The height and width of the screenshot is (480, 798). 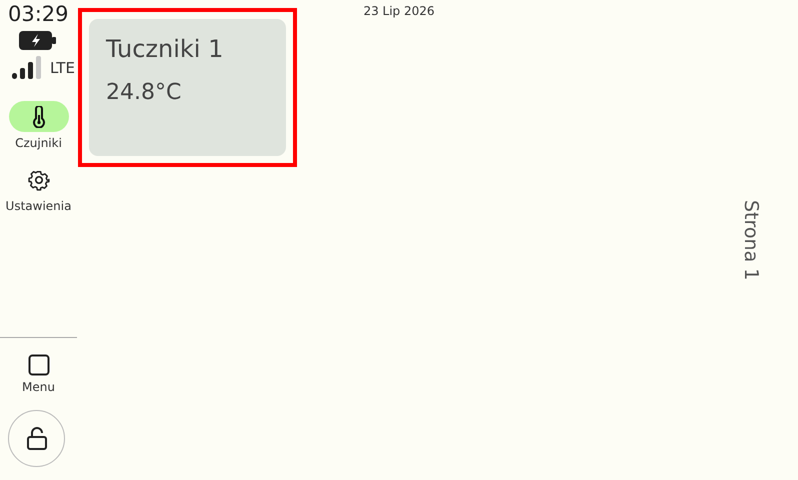 I want to click on menu-button: Menu, so click(x=38, y=375).